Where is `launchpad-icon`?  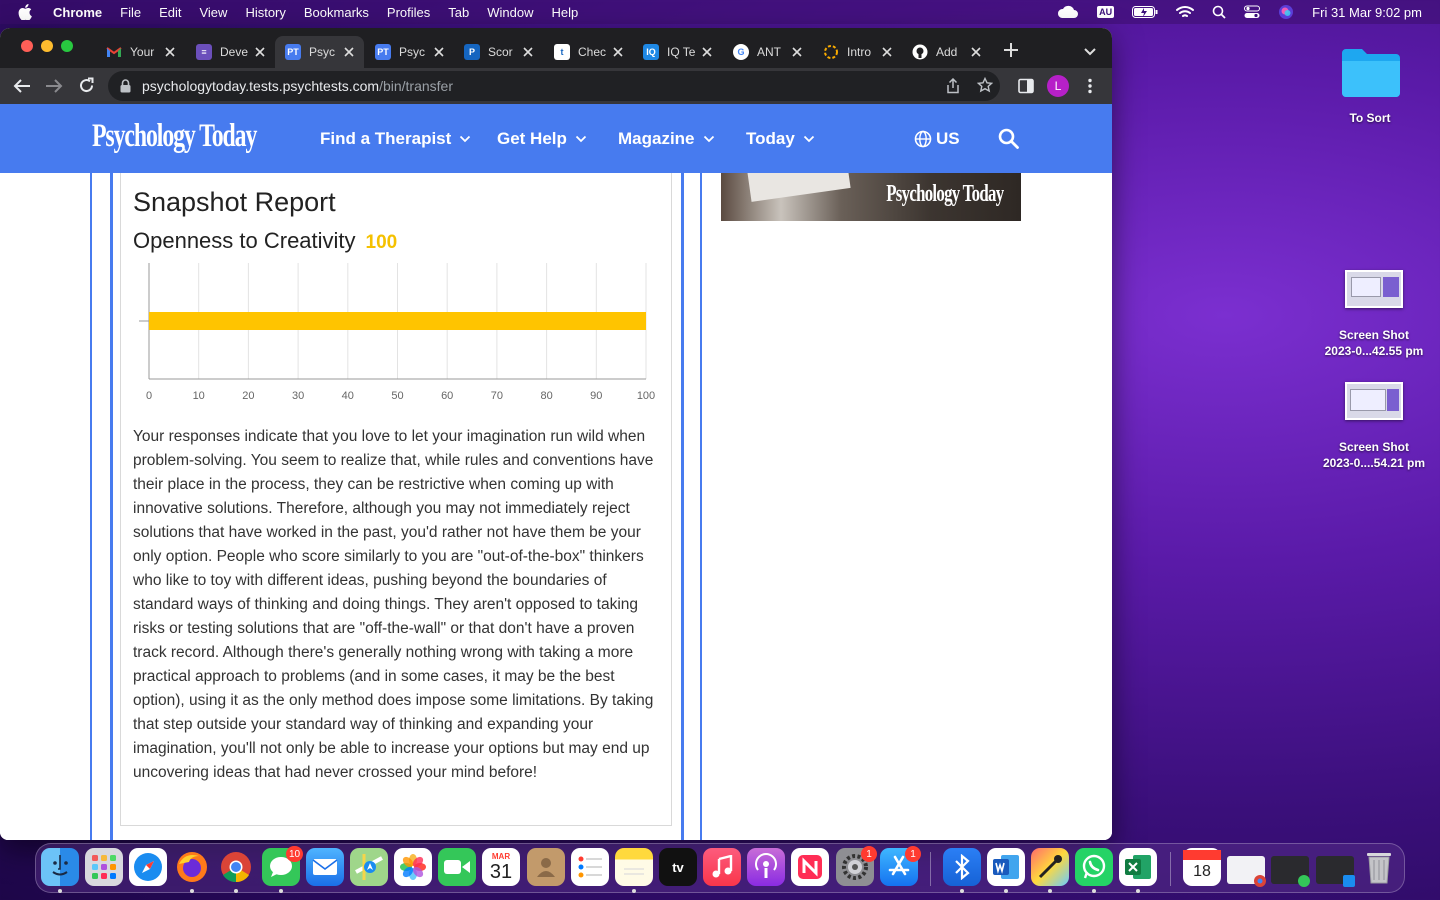 launchpad-icon is located at coordinates (104, 867).